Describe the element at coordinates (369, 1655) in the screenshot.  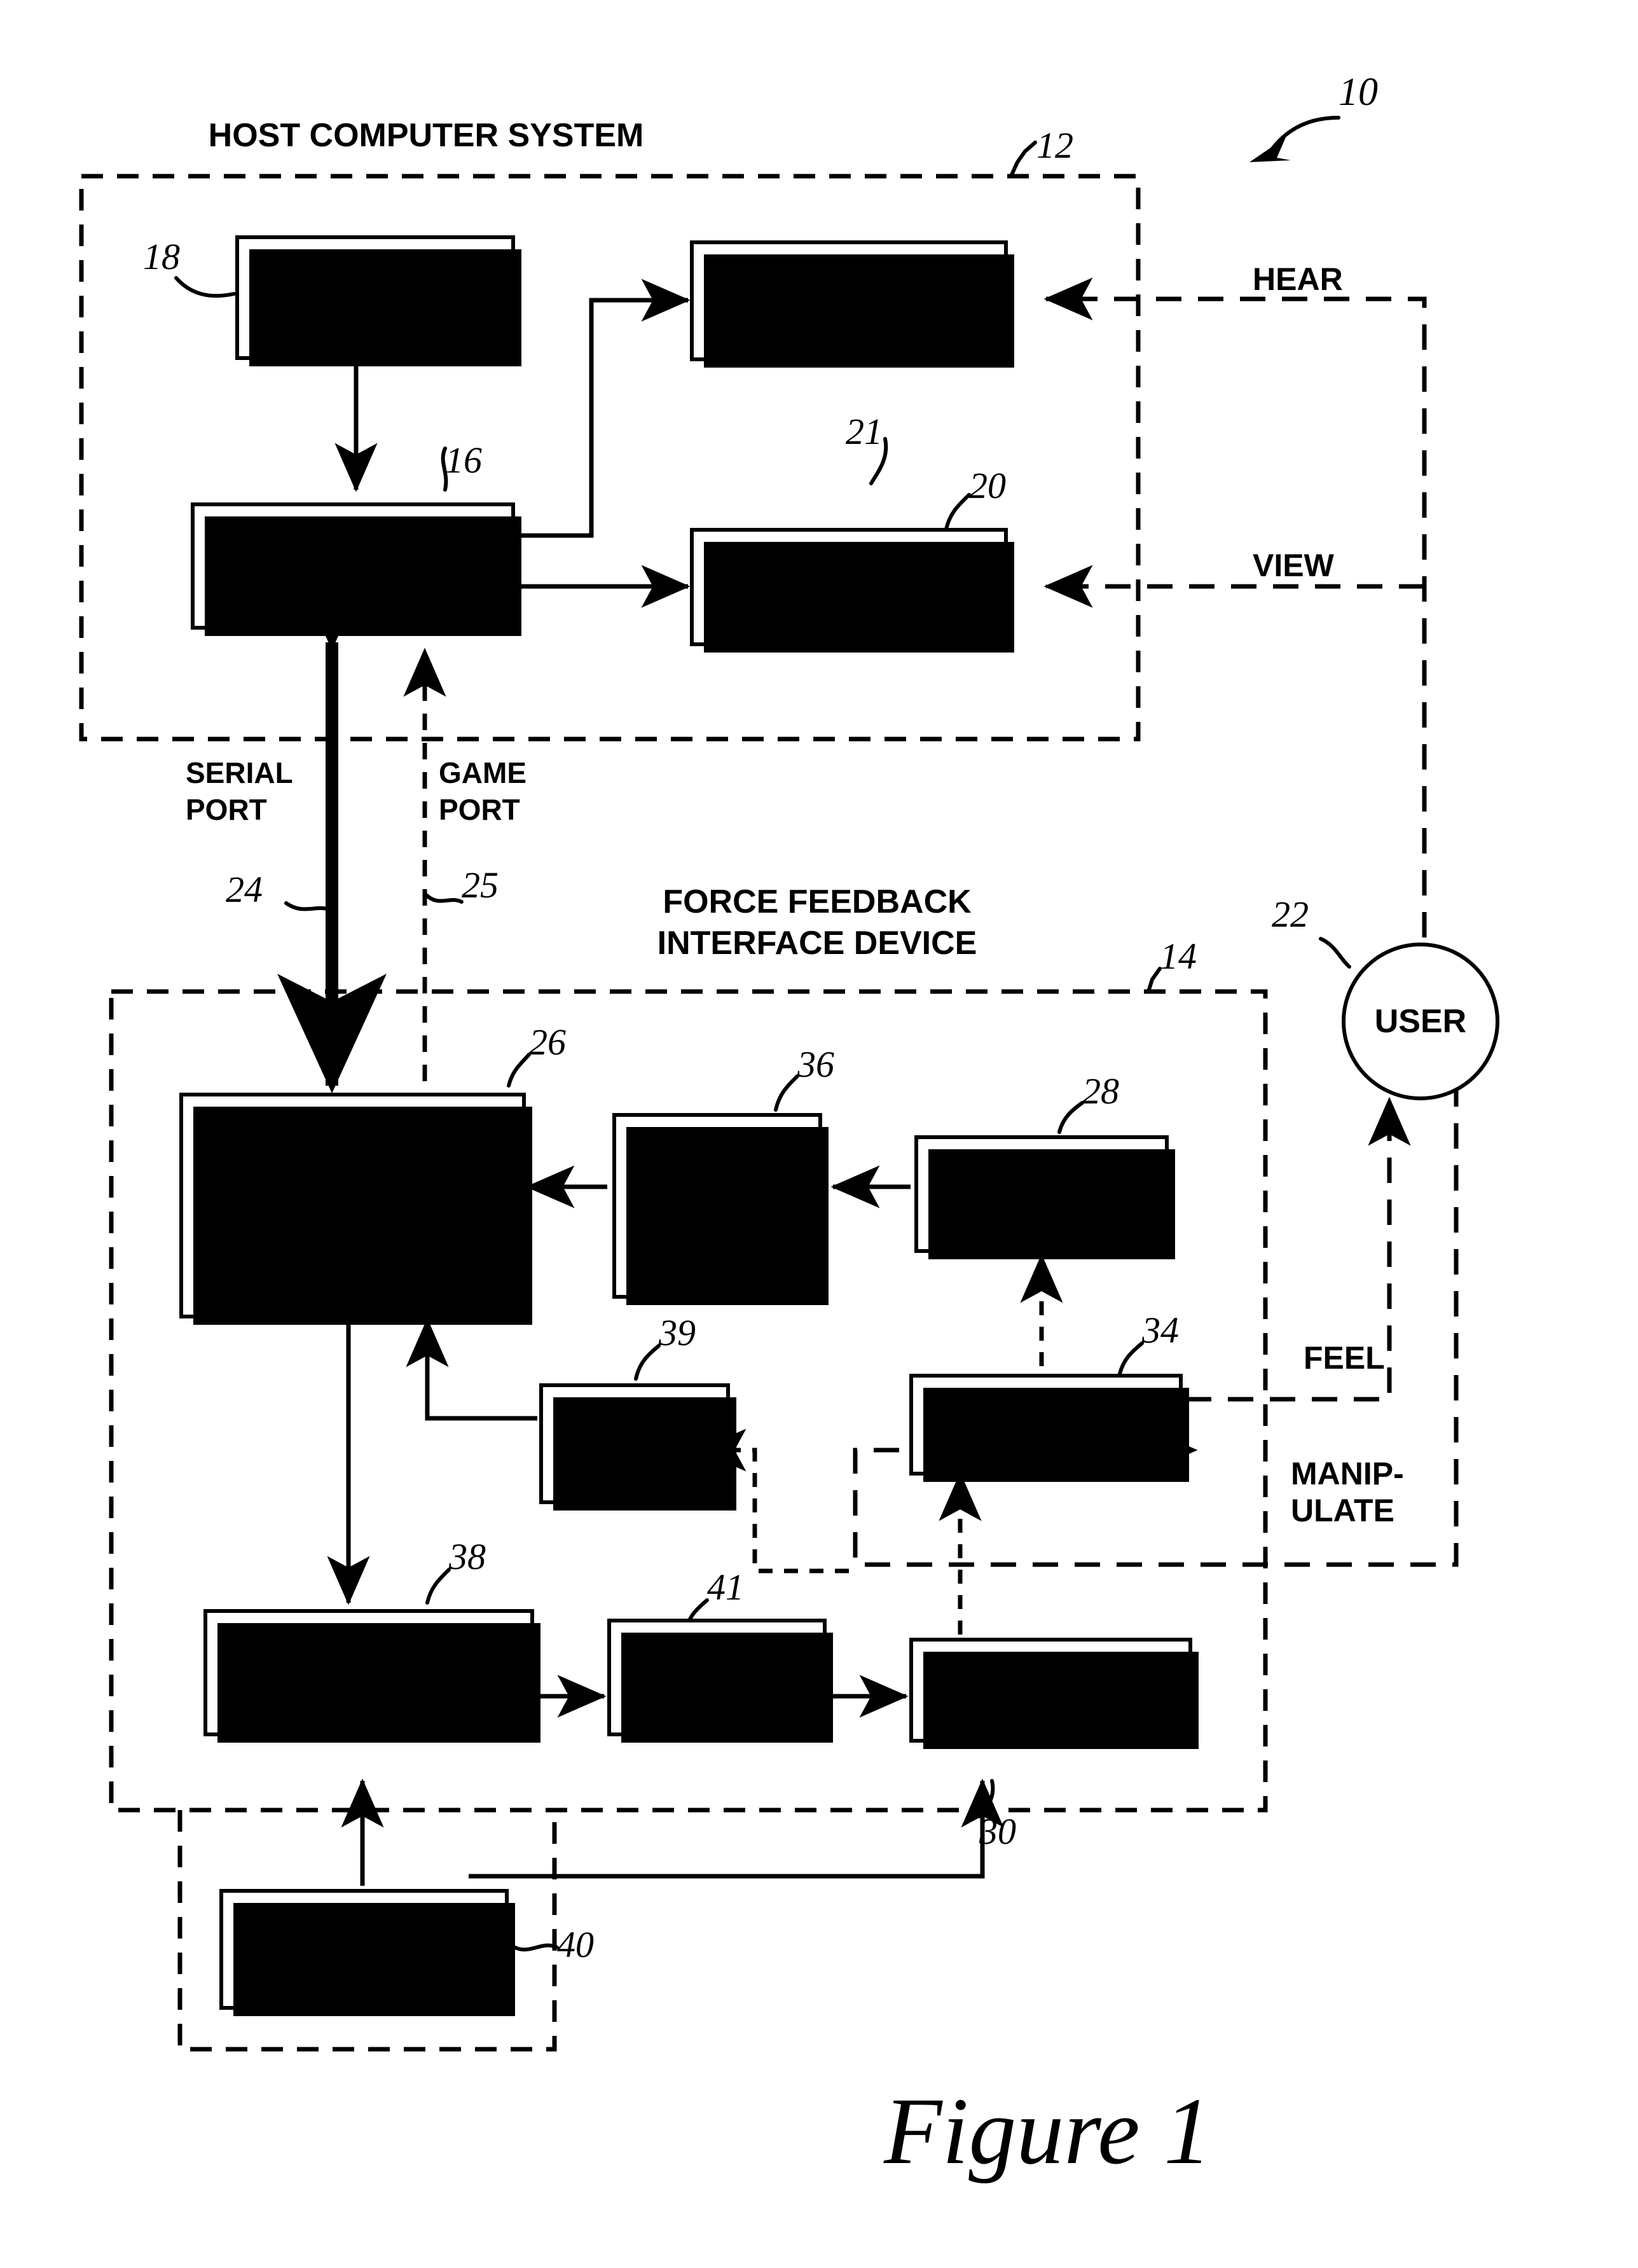
I see `box-actuator-if-line-0: ACTUATOR` at that location.